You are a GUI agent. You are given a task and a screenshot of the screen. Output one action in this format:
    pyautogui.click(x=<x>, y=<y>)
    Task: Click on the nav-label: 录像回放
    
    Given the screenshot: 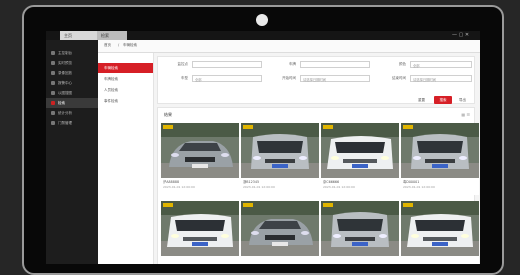 What is the action you would take?
    pyautogui.click(x=65, y=73)
    